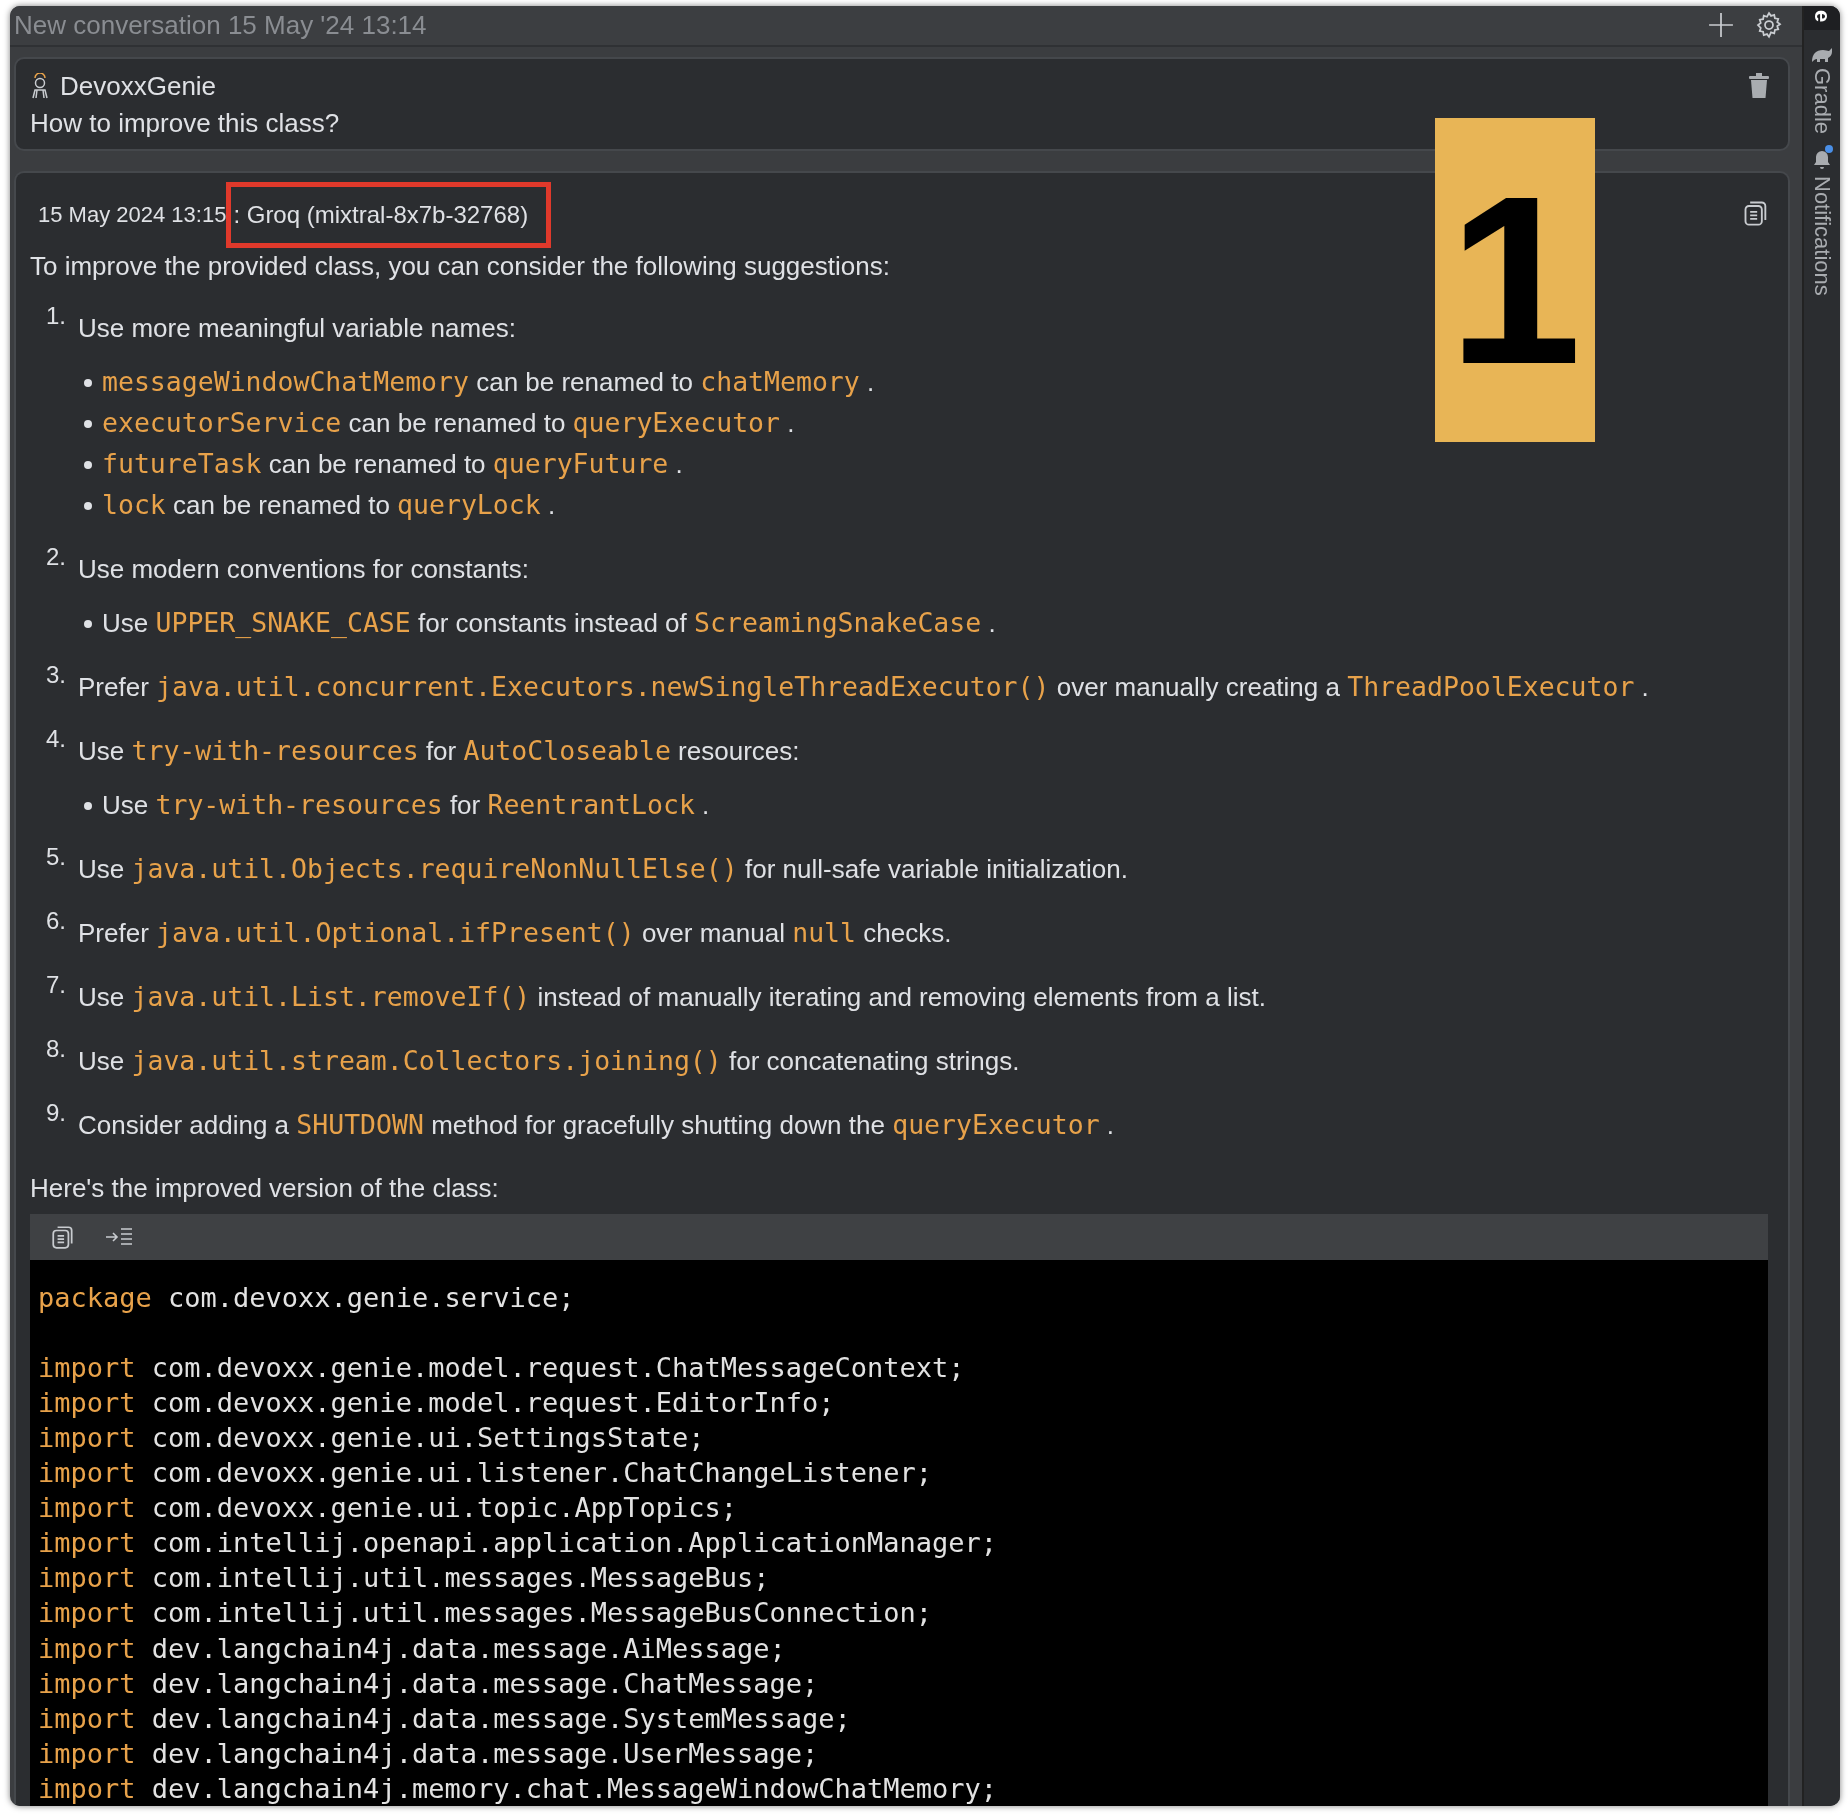  I want to click on list-number: 5., so click(56, 857).